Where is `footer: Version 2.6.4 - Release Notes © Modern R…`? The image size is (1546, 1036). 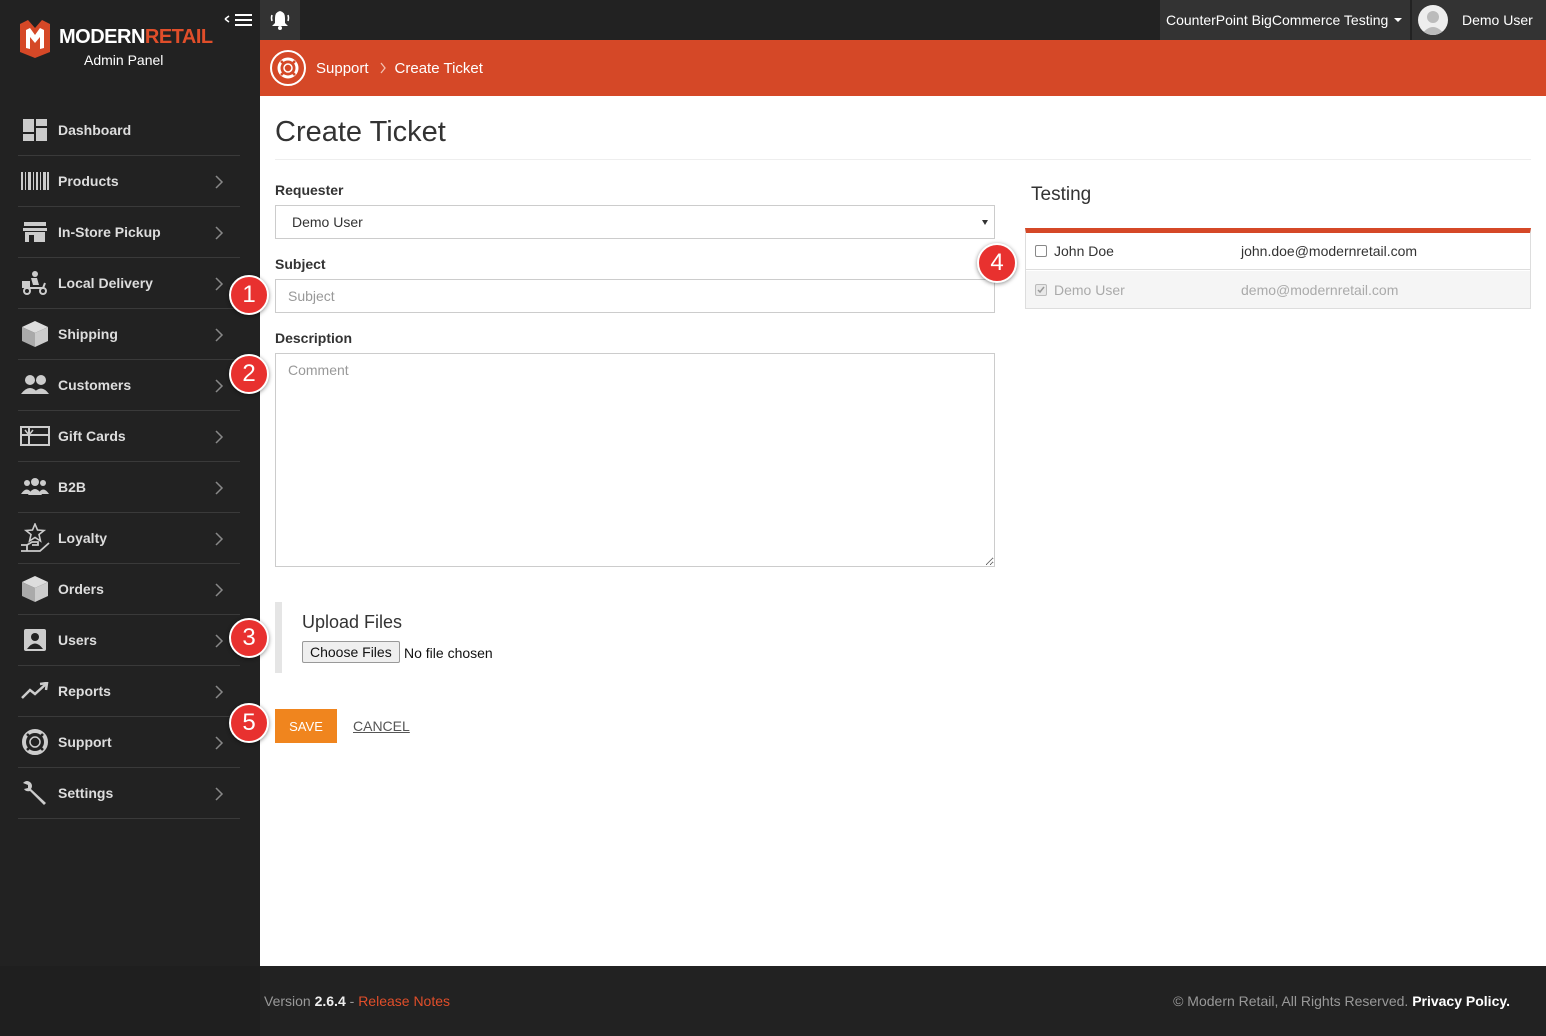
footer: Version 2.6.4 - Release Notes © Modern R… is located at coordinates (903, 1001).